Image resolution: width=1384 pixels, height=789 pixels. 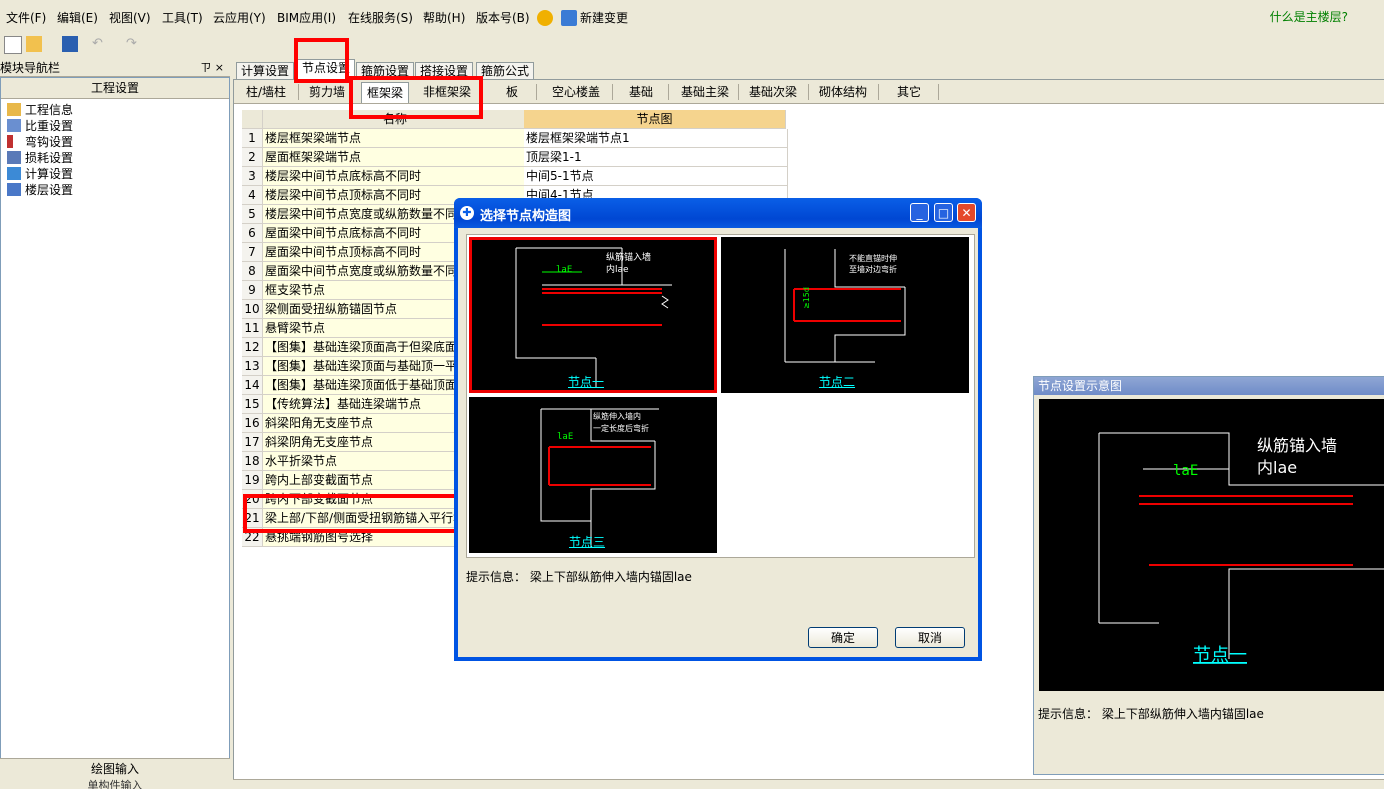 I want to click on table-row: 2 屋面框架梁端节点 顶层梁1-1, so click(x=515, y=157).